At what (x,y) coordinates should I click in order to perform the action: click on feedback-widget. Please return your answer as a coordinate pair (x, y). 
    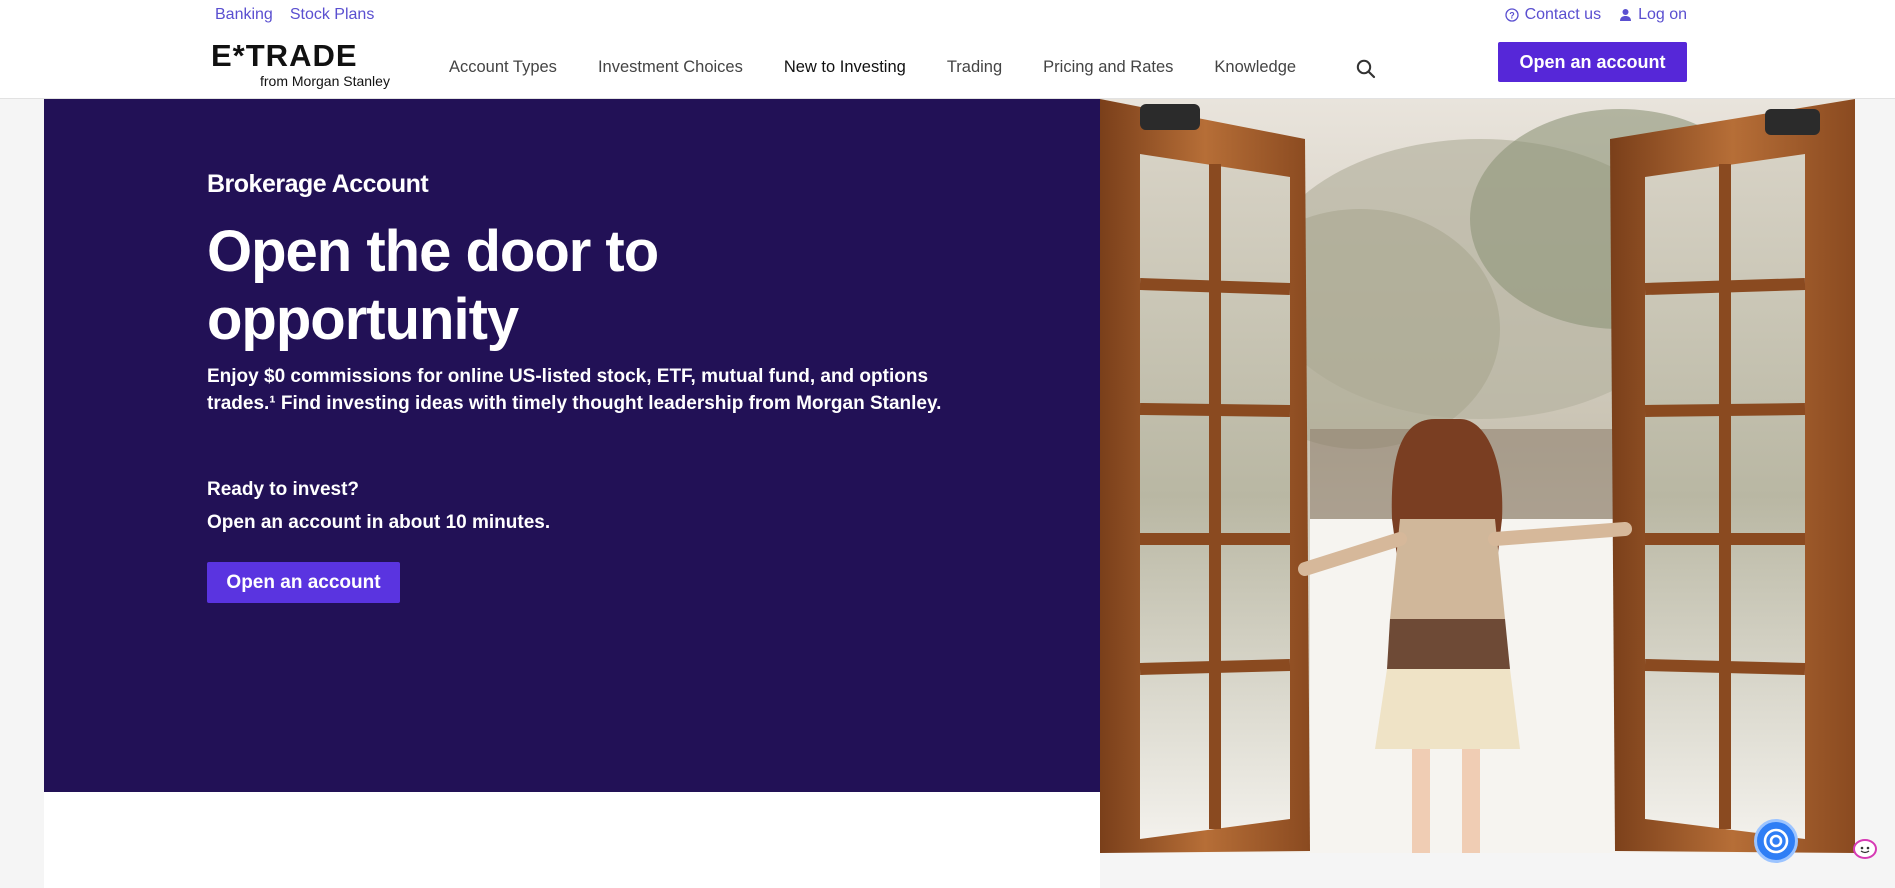
    Looking at the image, I should click on (1865, 850).